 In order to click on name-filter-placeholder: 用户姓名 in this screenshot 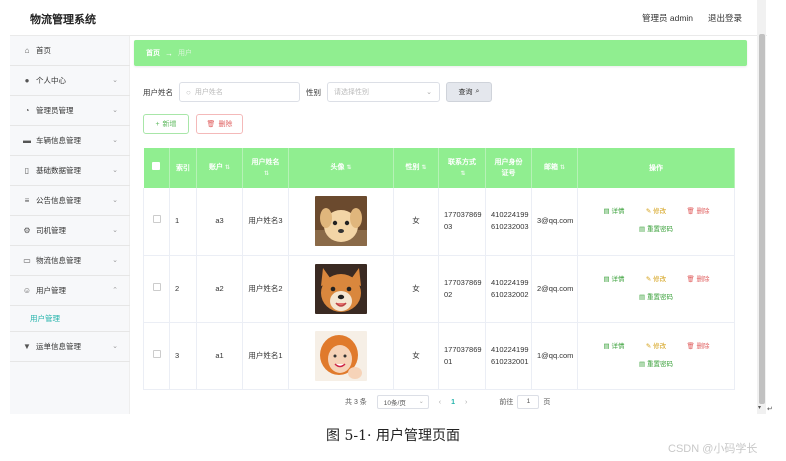, I will do `click(208, 92)`.